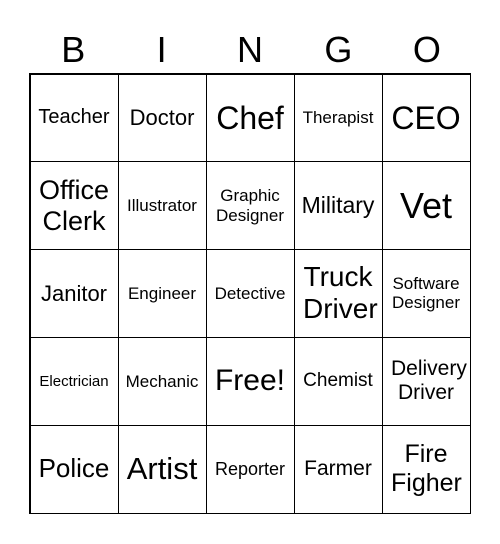 The image size is (500, 544). I want to click on bingo-cell-label: Truck Driver, so click(340, 293).